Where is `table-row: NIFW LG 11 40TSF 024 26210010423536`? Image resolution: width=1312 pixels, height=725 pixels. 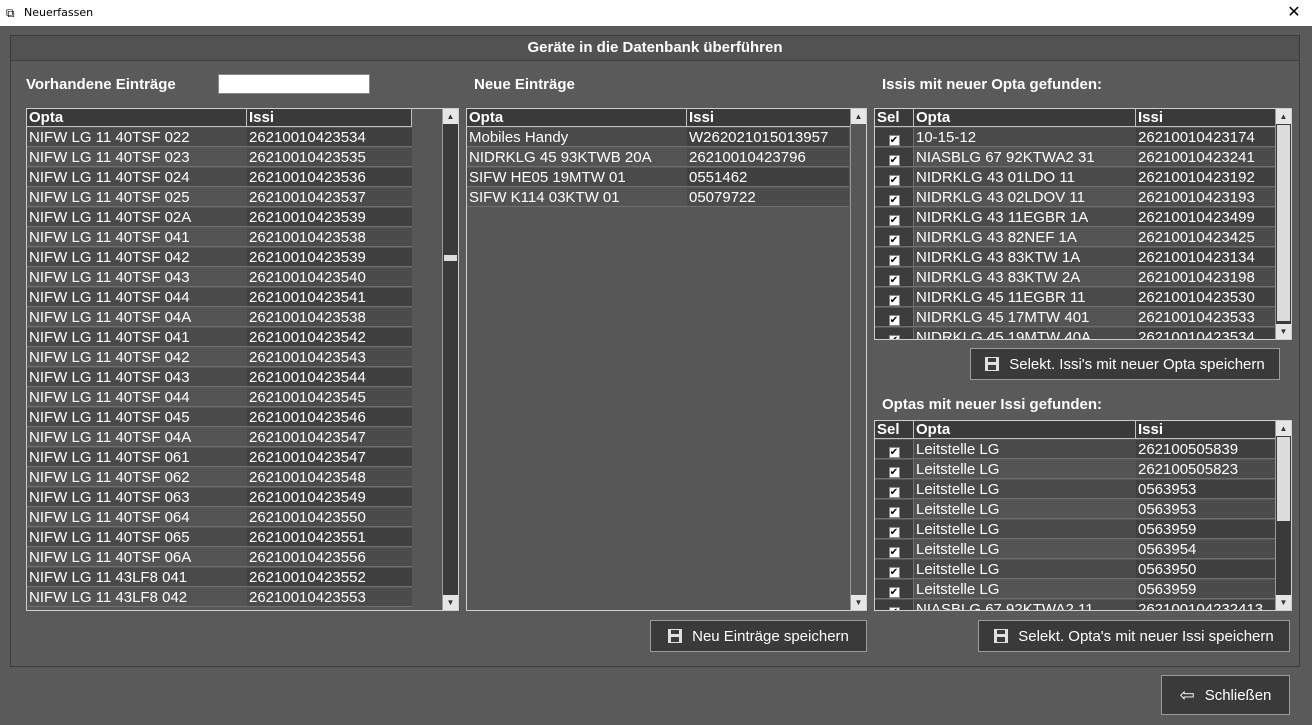
table-row: NIFW LG 11 40TSF 024 26210010423536 is located at coordinates (242, 178).